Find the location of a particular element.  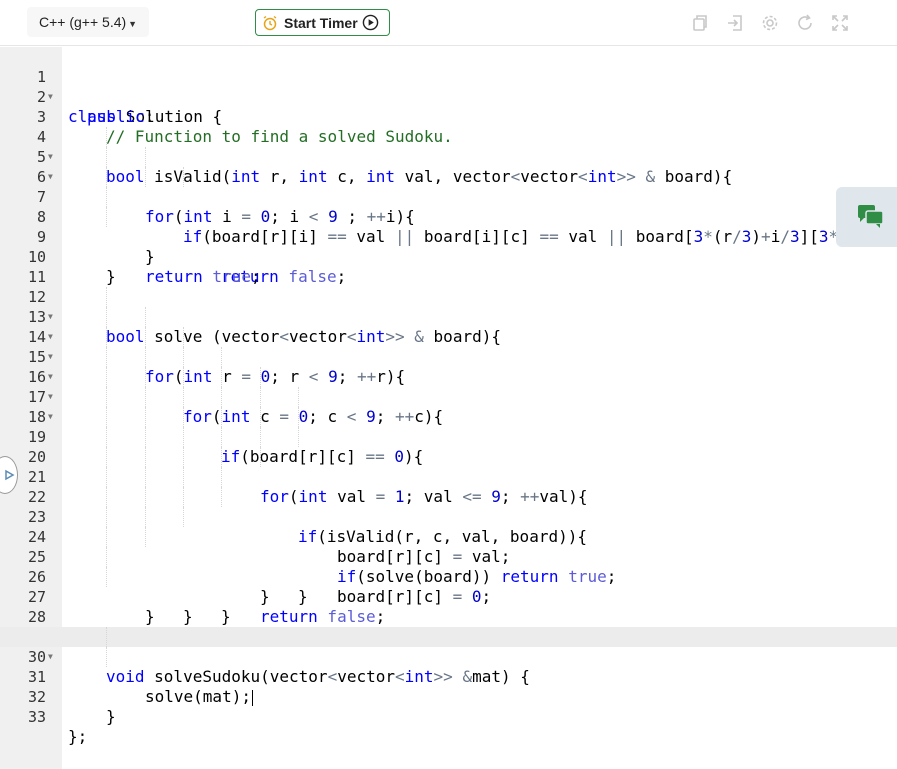

code-line-2: 2 public: is located at coordinates (448, 96).